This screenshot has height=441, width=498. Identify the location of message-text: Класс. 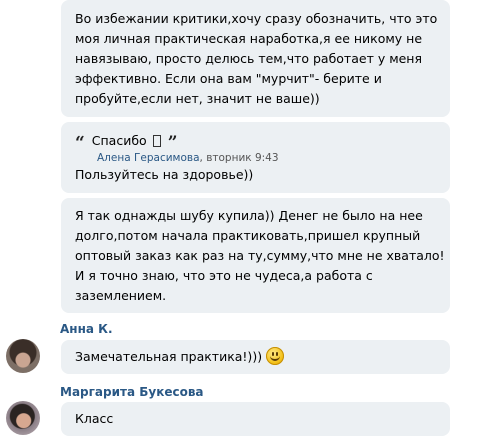
(94, 418).